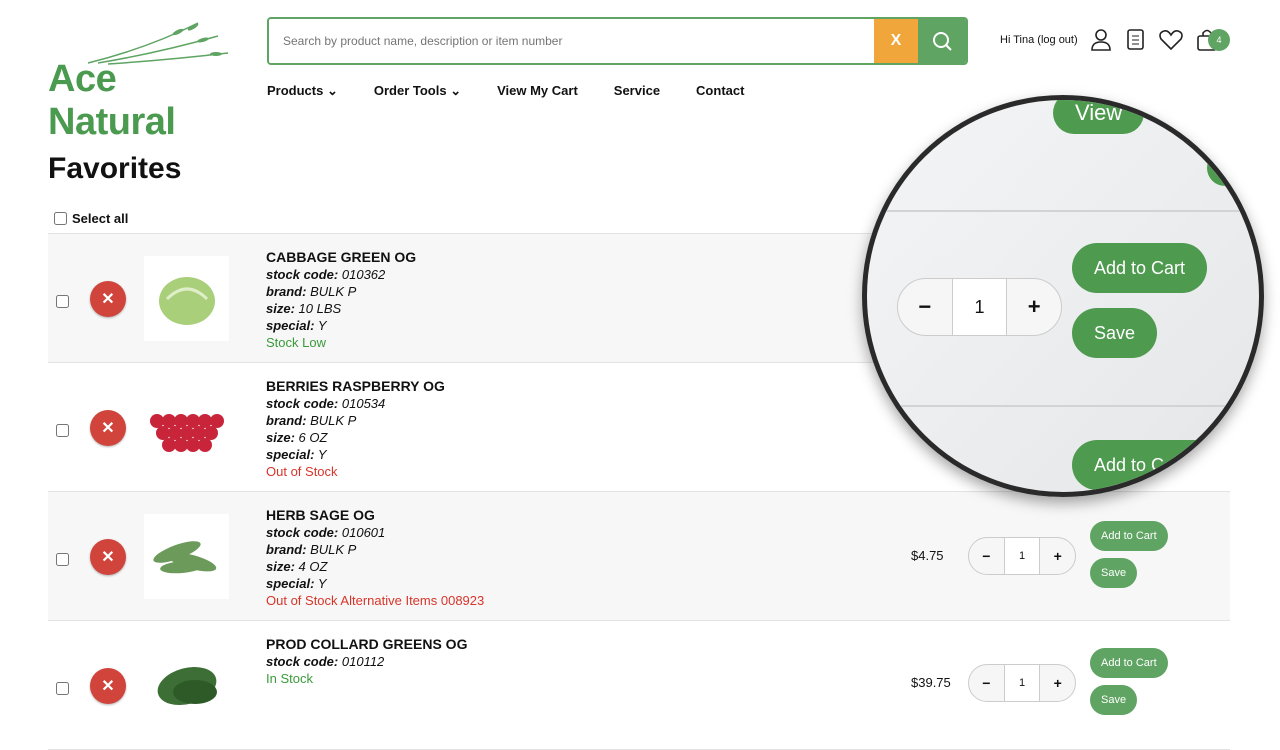 Image resolution: width=1280 pixels, height=750 pixels. What do you see at coordinates (304, 308) in the screenshot?
I see `item-size: size: 10 LBS` at bounding box center [304, 308].